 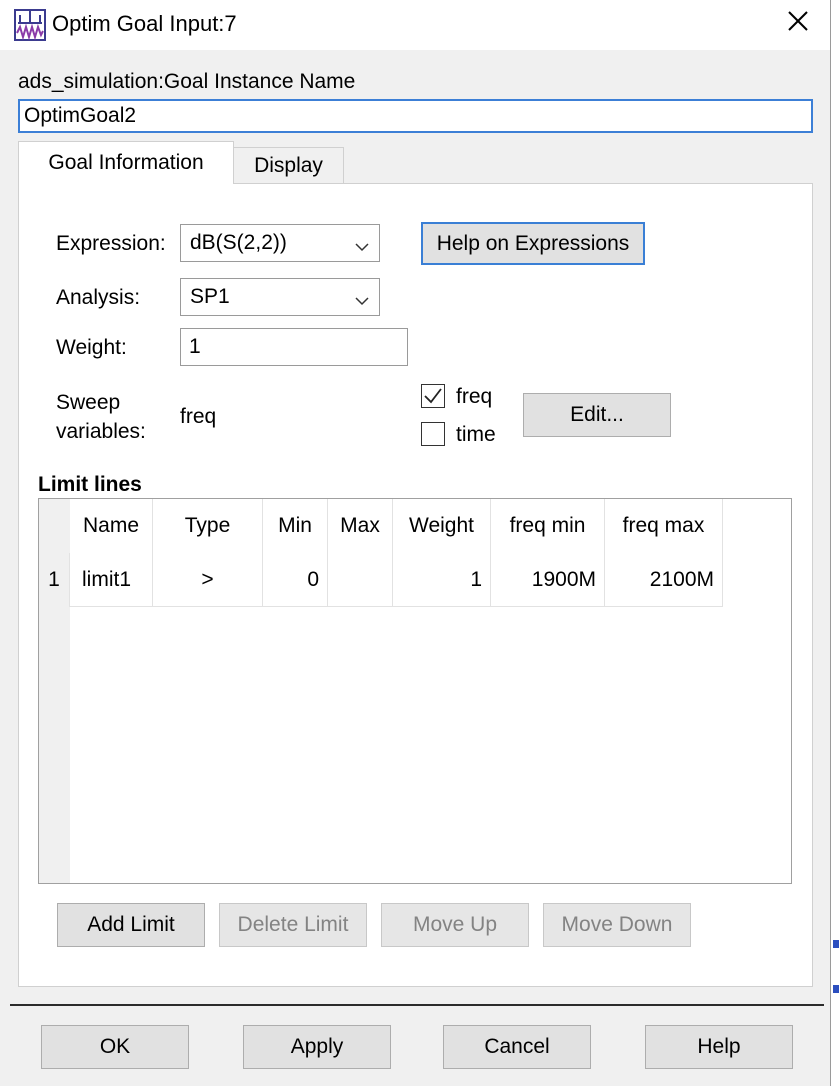 I want to click on freq-checkbox-label: freq, so click(x=474, y=396).